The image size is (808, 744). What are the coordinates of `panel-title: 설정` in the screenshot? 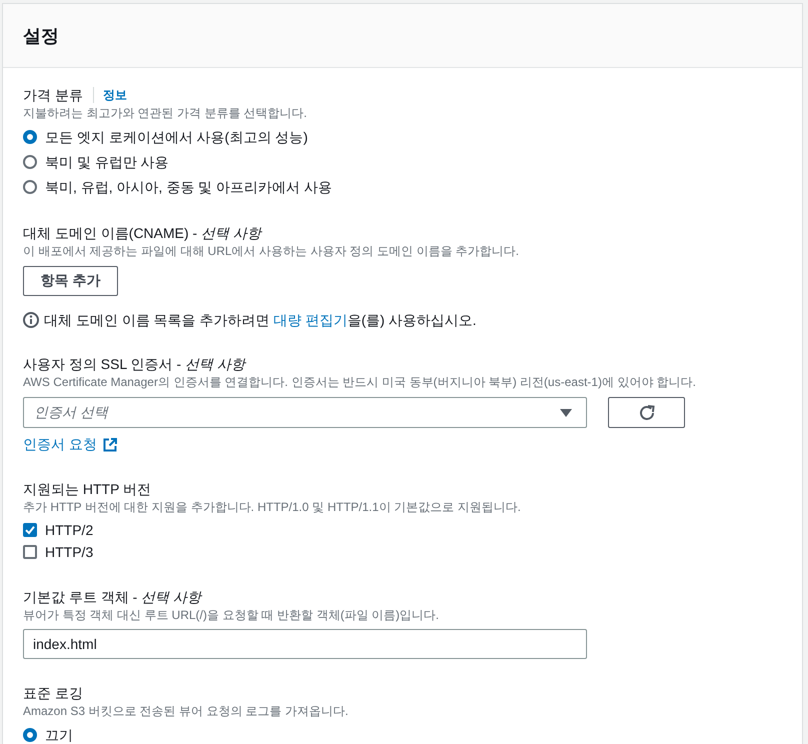 It's located at (41, 35).